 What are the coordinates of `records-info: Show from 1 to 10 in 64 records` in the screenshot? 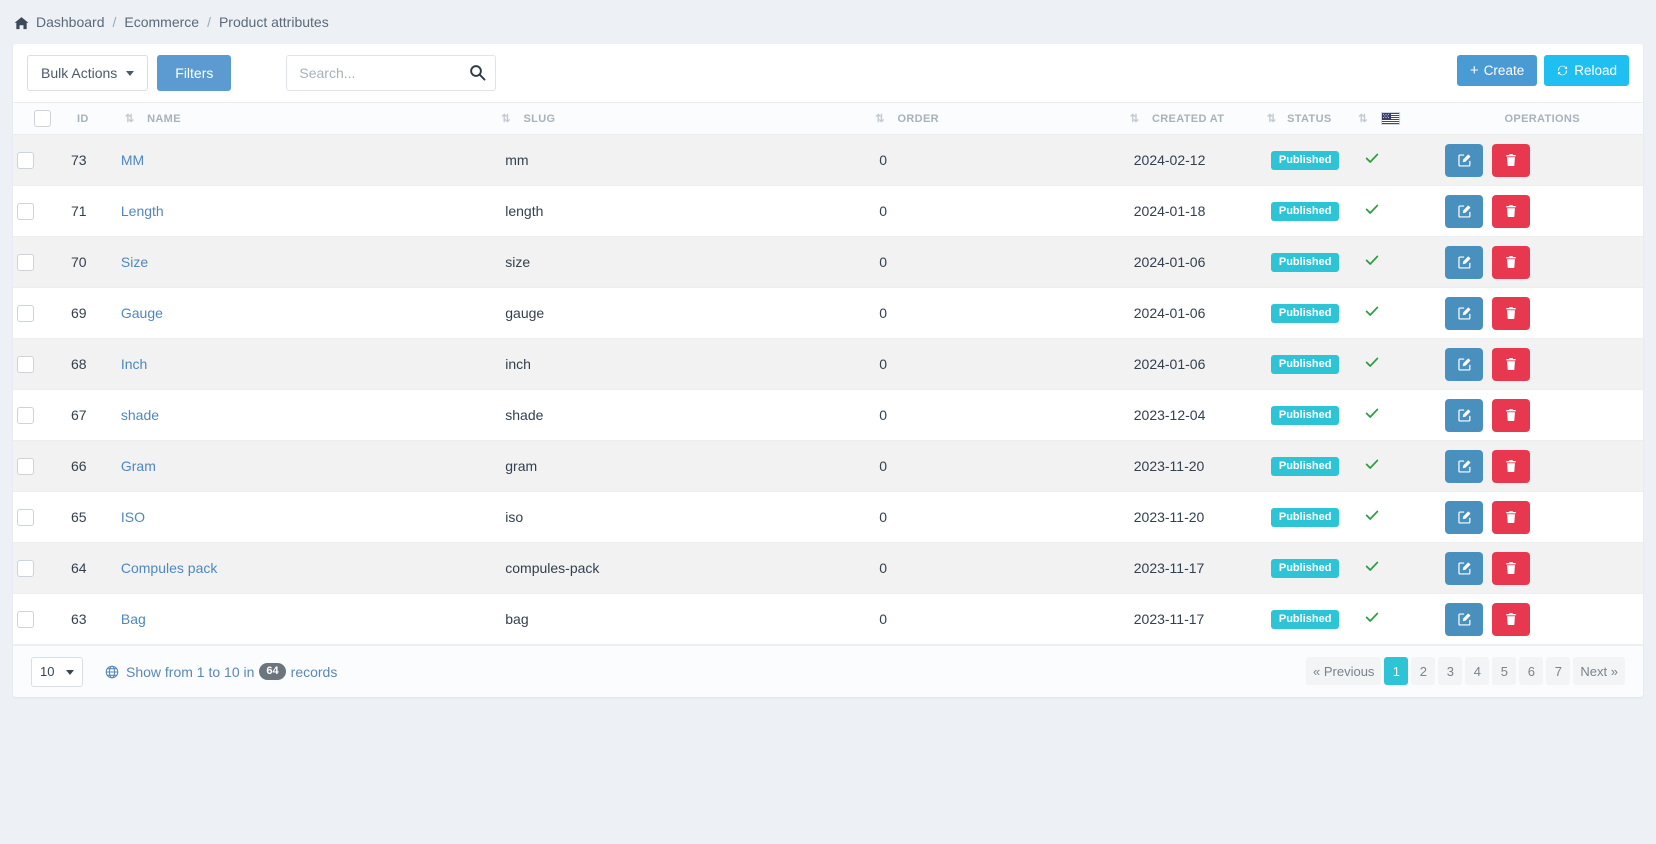 It's located at (221, 671).